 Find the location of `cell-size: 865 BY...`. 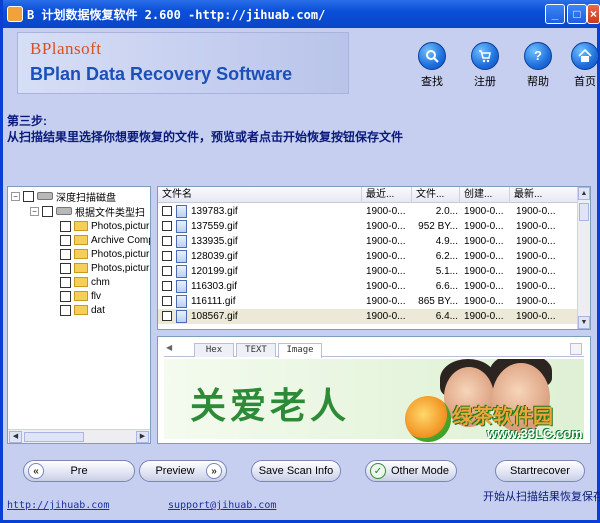

cell-size: 865 BY... is located at coordinates (438, 301).